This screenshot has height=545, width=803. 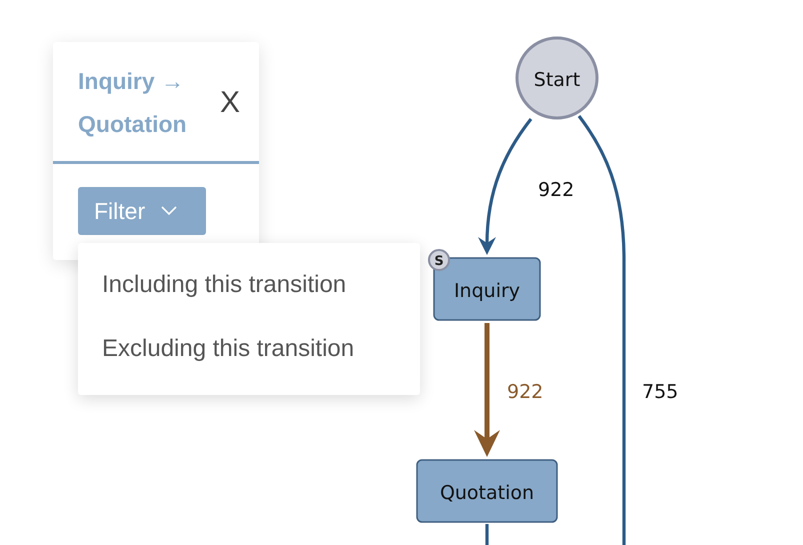 What do you see at coordinates (660, 392) in the screenshot?
I see `edge-label: 755` at bounding box center [660, 392].